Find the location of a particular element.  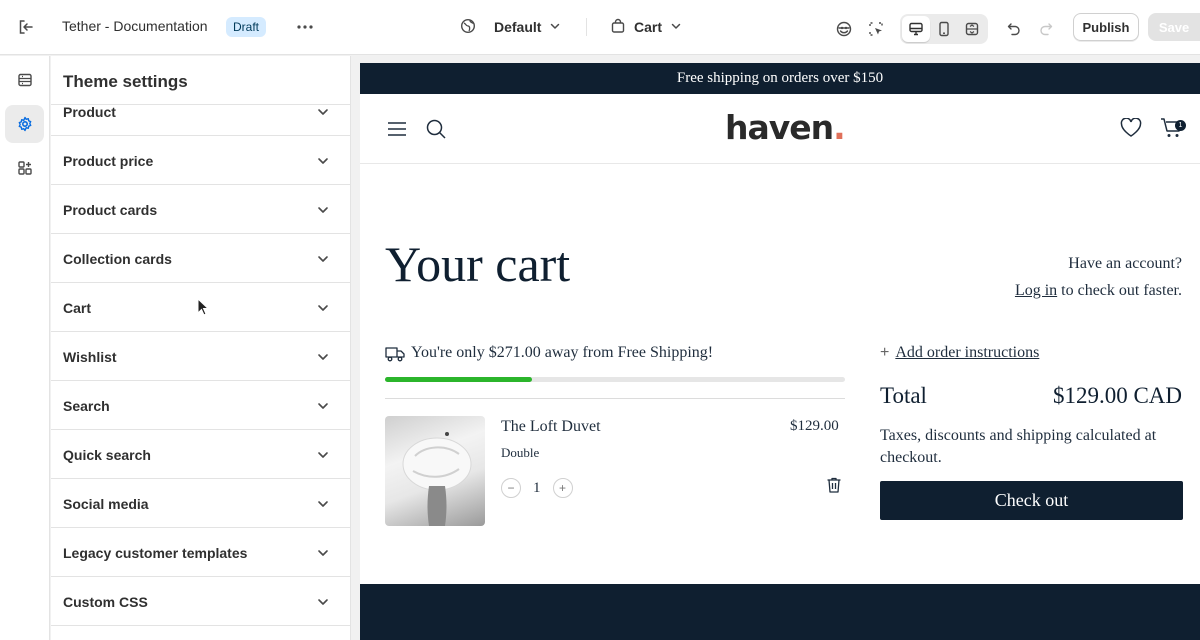

sidebar-rail is located at coordinates (25, 348).